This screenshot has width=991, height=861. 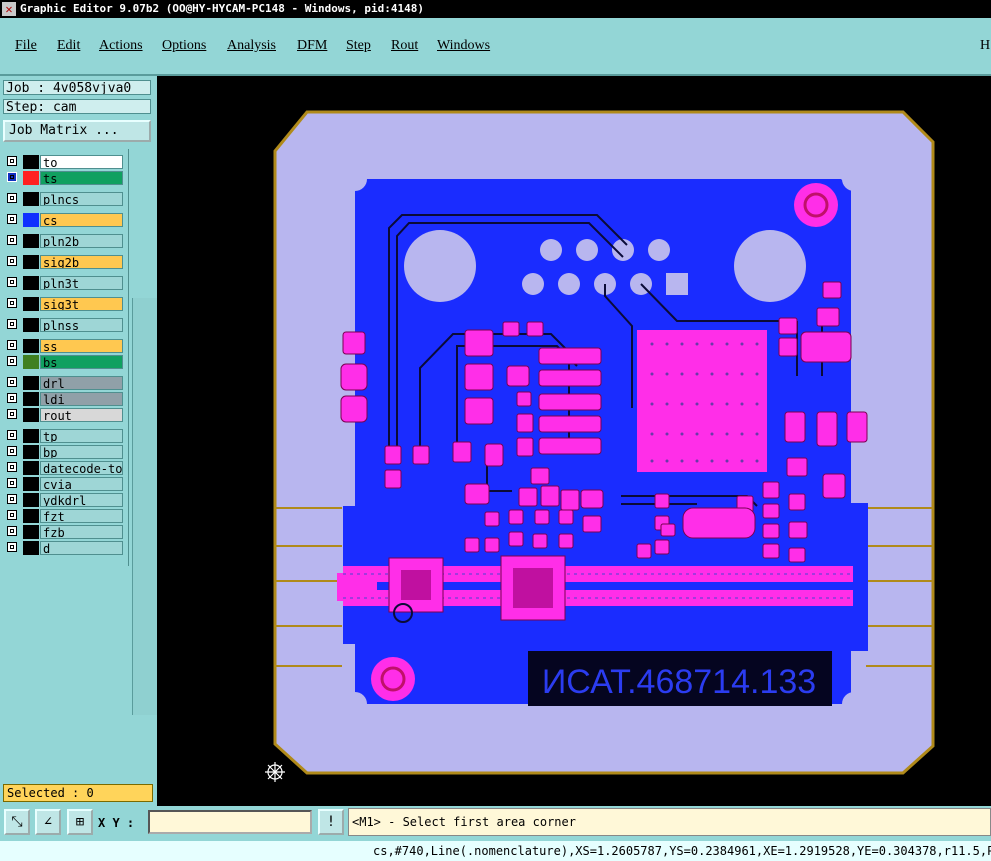 What do you see at coordinates (81, 436) in the screenshot?
I see `layer-name: tp` at bounding box center [81, 436].